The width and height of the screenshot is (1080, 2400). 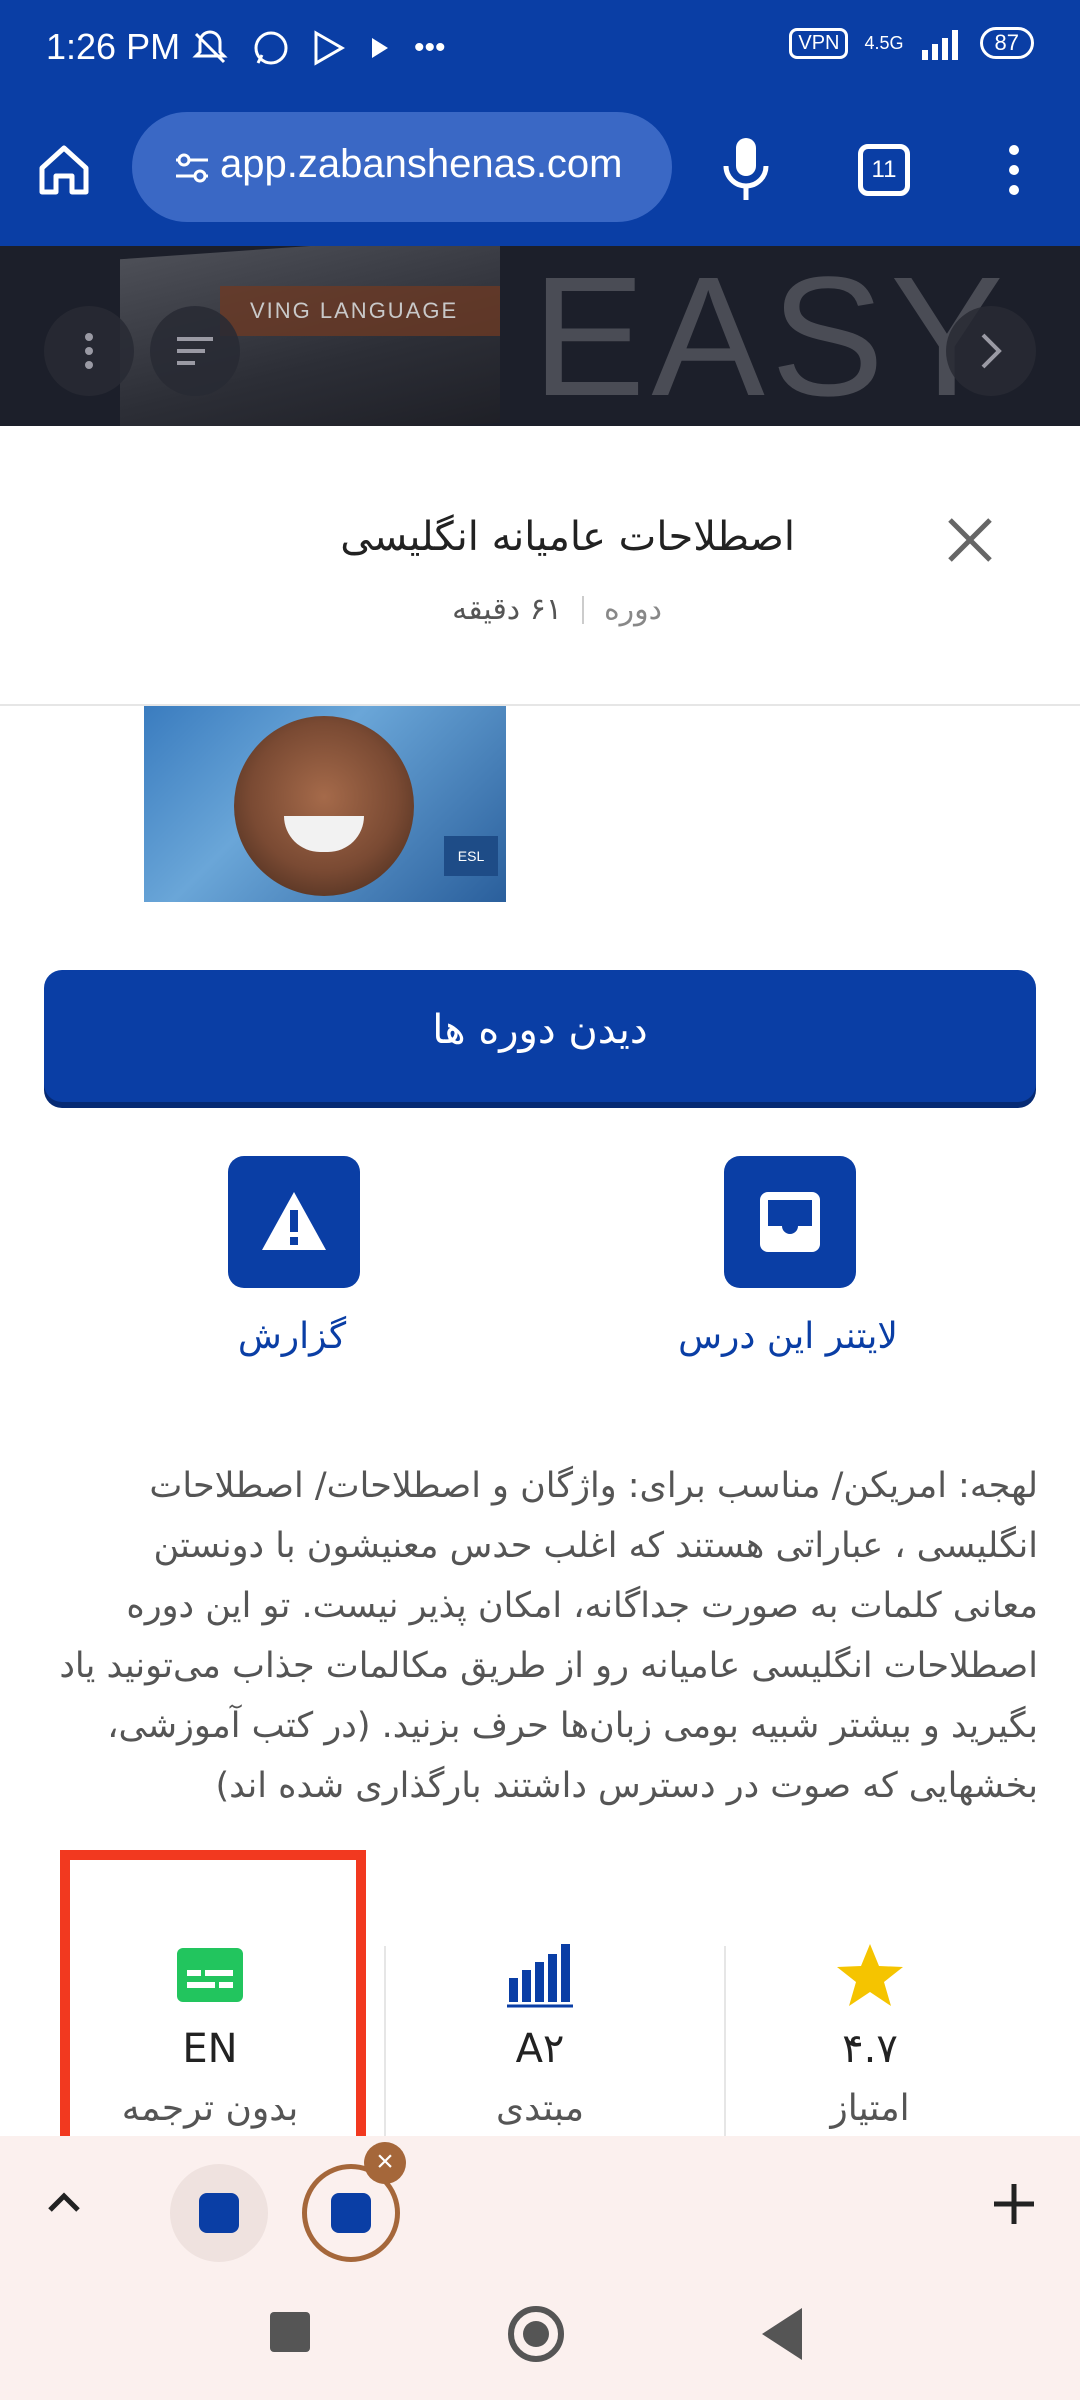 I want to click on close-tab-button: ×, so click(x=385, y=2163).